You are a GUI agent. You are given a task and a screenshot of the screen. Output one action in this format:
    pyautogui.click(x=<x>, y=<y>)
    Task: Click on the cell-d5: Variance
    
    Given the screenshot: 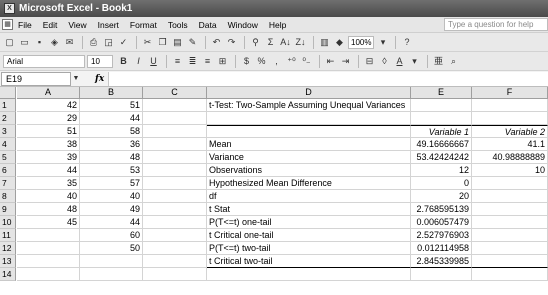 What is the action you would take?
    pyautogui.click(x=309, y=157)
    